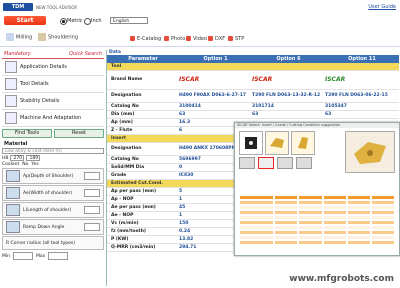 The width and height of the screenshot is (400, 288). Describe the element at coordinates (42, 37) in the screenshot. I see `shouldering-icon` at that location.